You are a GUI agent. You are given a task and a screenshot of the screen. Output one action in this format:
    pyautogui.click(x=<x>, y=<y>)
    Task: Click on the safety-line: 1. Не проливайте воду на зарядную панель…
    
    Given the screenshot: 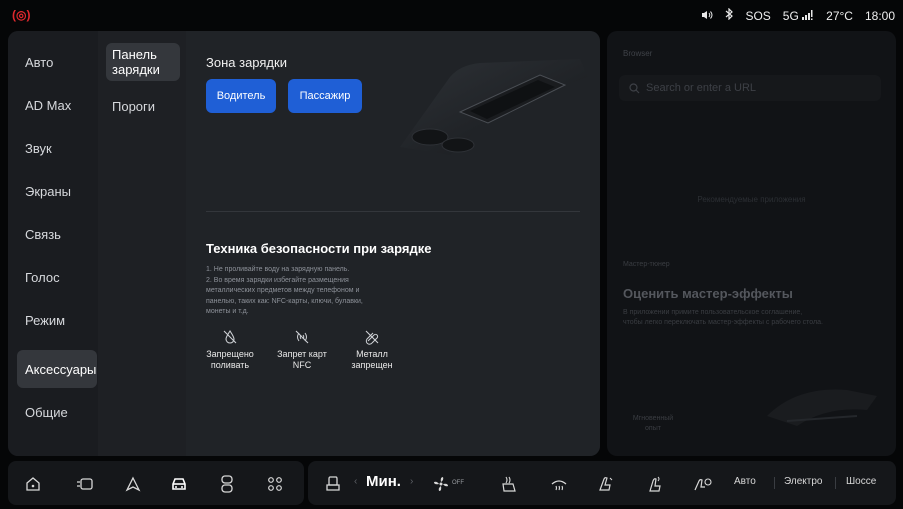 What is the action you would take?
    pyautogui.click(x=278, y=269)
    